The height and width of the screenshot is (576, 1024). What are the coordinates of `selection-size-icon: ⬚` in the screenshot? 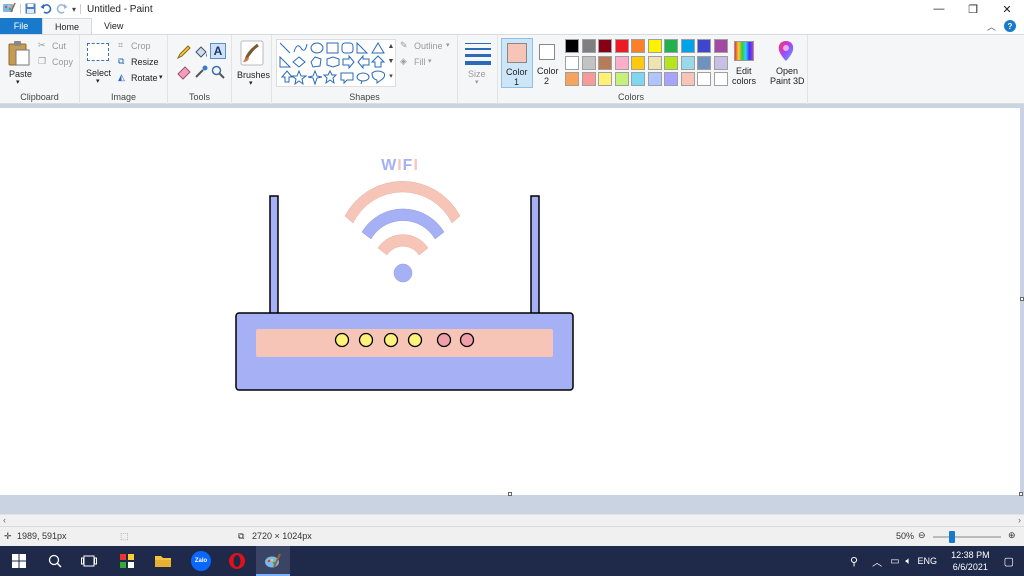 It's located at (124, 536).